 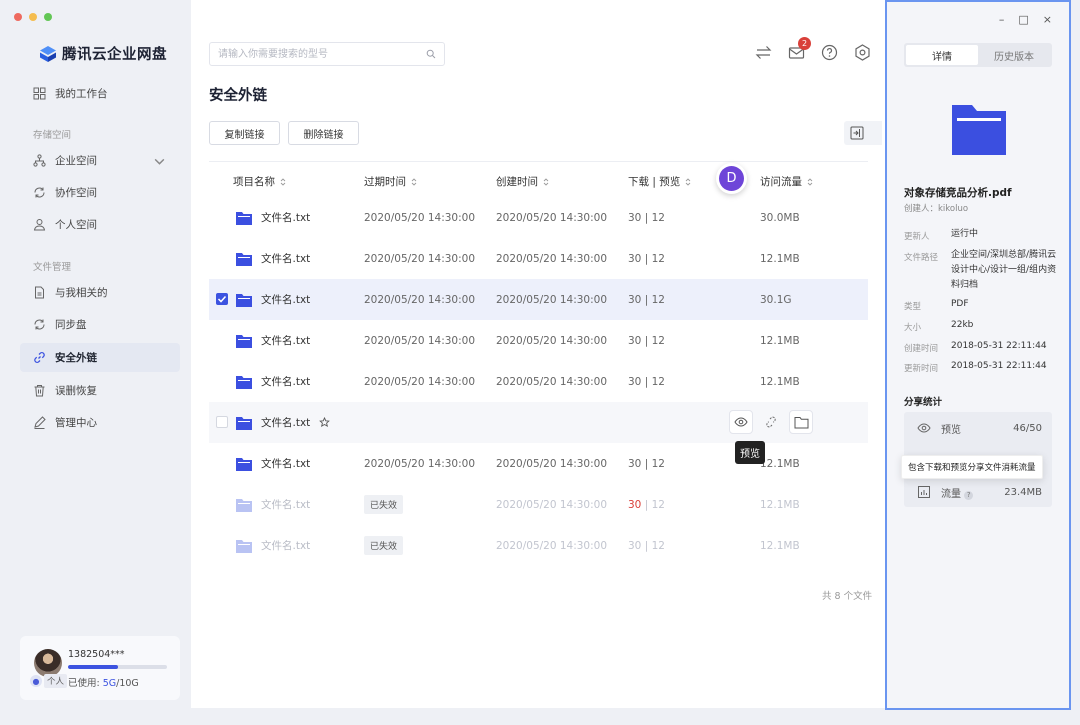 What do you see at coordinates (799, 49) in the screenshot?
I see `notification-button: 2` at bounding box center [799, 49].